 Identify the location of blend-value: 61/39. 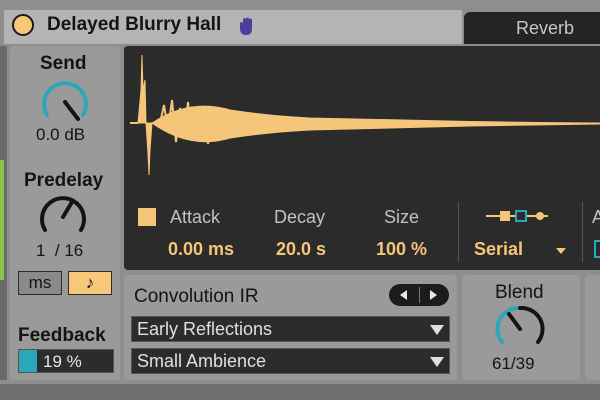
(513, 363).